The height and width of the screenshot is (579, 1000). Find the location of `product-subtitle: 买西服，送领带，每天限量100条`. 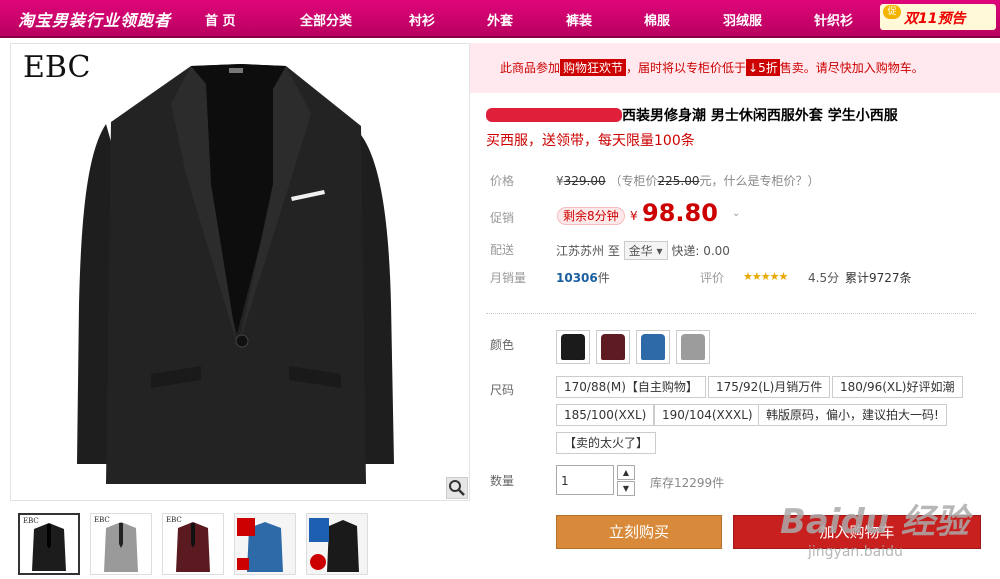

product-subtitle: 买西服，送领带，每天限量100条 is located at coordinates (590, 141).